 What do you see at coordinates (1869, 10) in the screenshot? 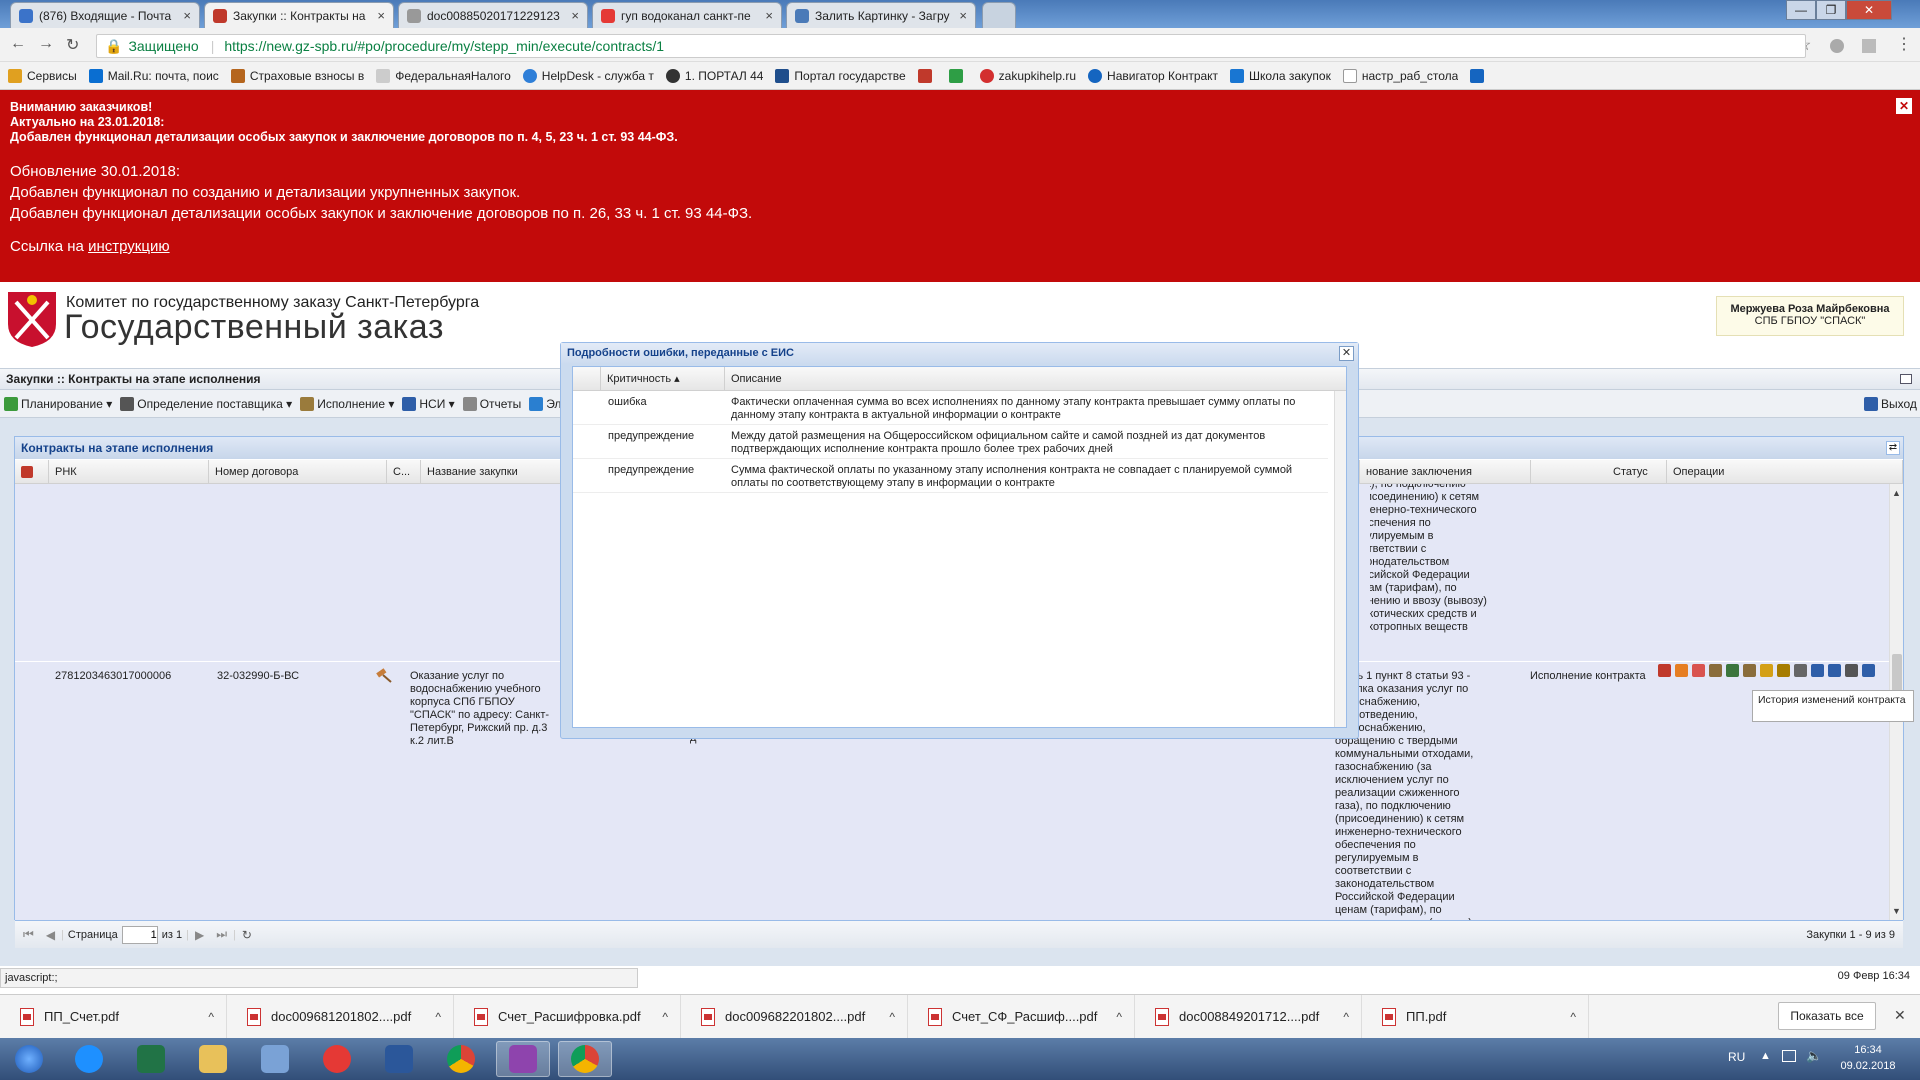
I see `window-close-button: ✕` at bounding box center [1869, 10].